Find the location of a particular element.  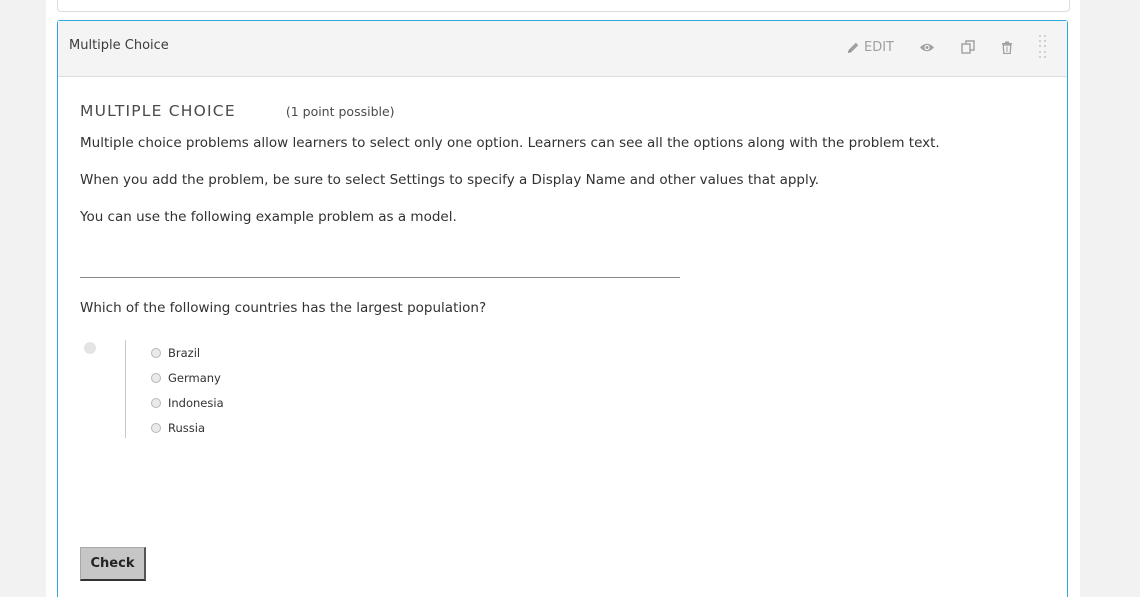

choice-label: Russia is located at coordinates (186, 427).